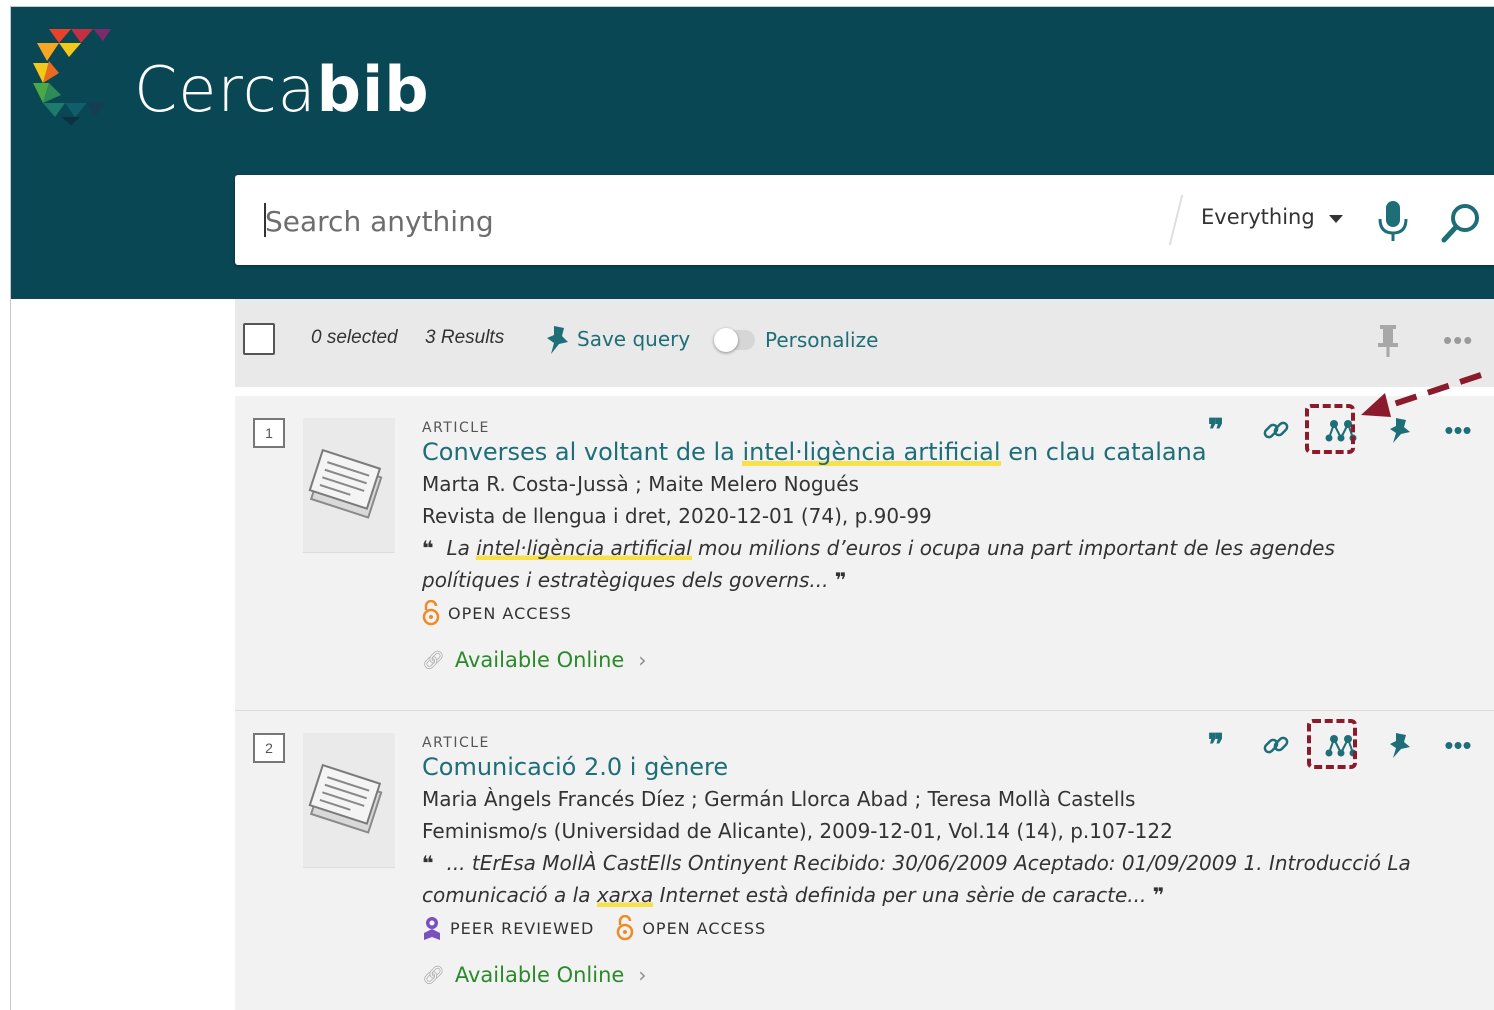 This screenshot has width=1494, height=1010. I want to click on select-all-checkbox, so click(259, 339).